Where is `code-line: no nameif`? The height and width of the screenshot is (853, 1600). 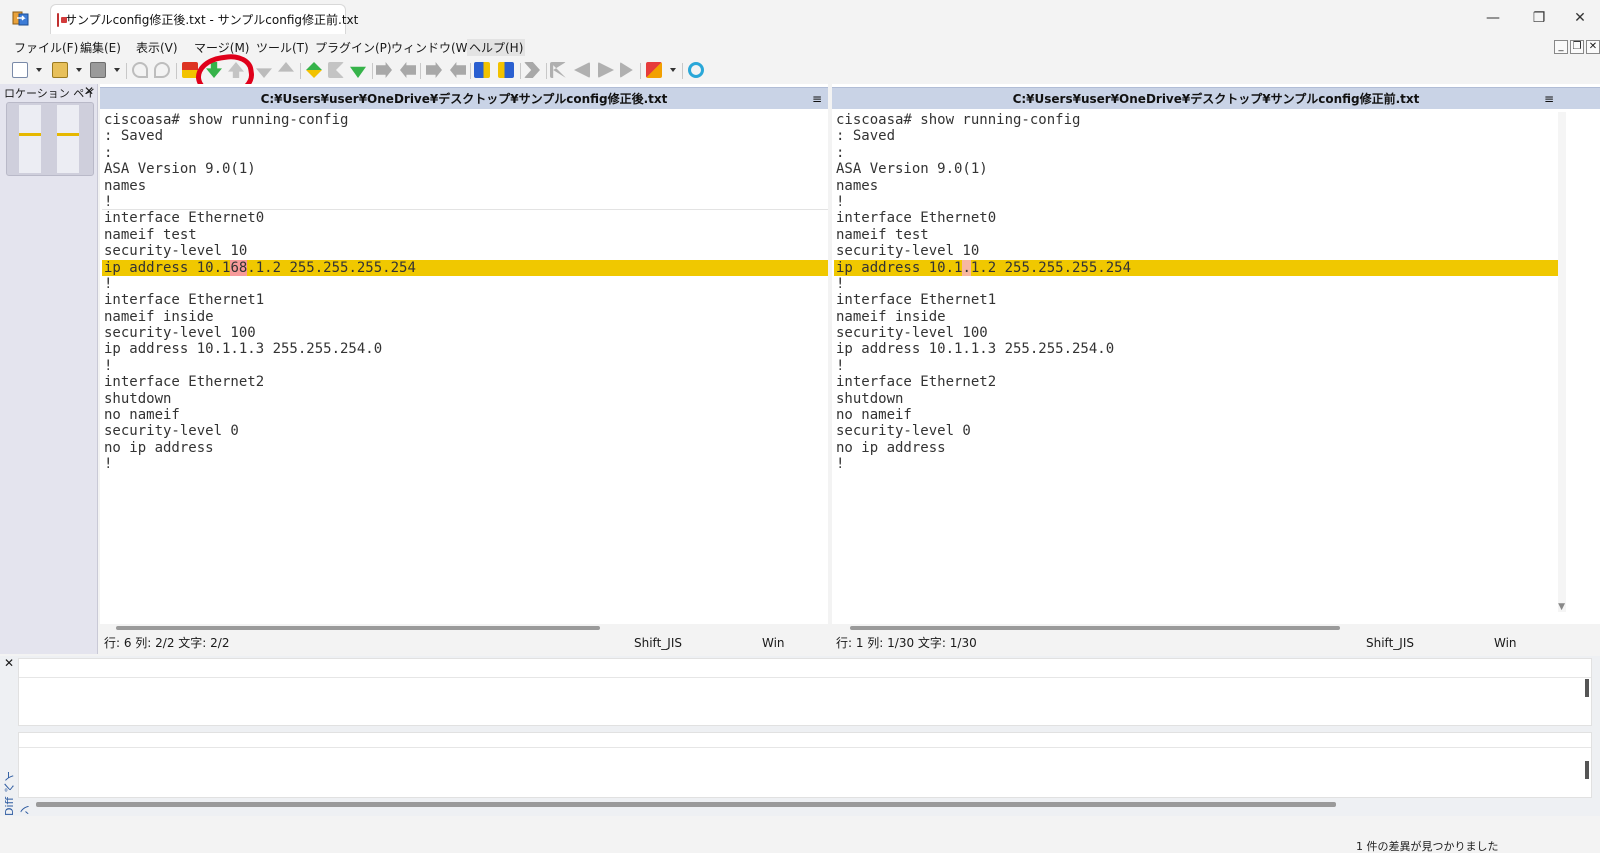
code-line: no nameif is located at coordinates (142, 415).